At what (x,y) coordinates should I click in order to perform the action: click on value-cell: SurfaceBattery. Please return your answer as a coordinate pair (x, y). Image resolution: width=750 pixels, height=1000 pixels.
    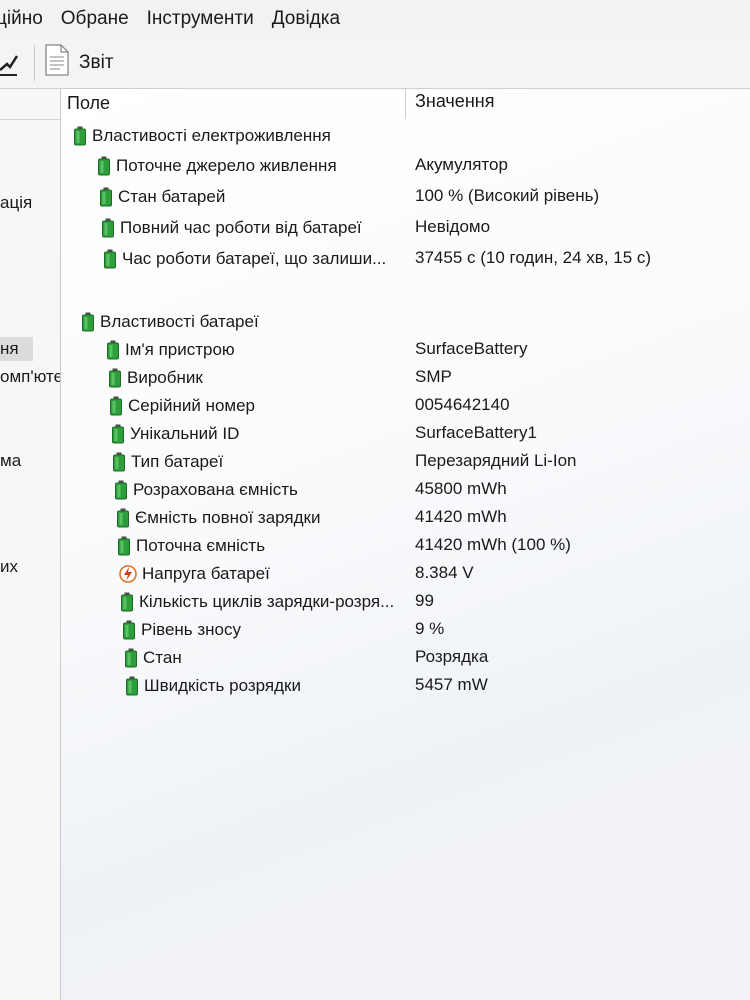
    Looking at the image, I should click on (471, 348).